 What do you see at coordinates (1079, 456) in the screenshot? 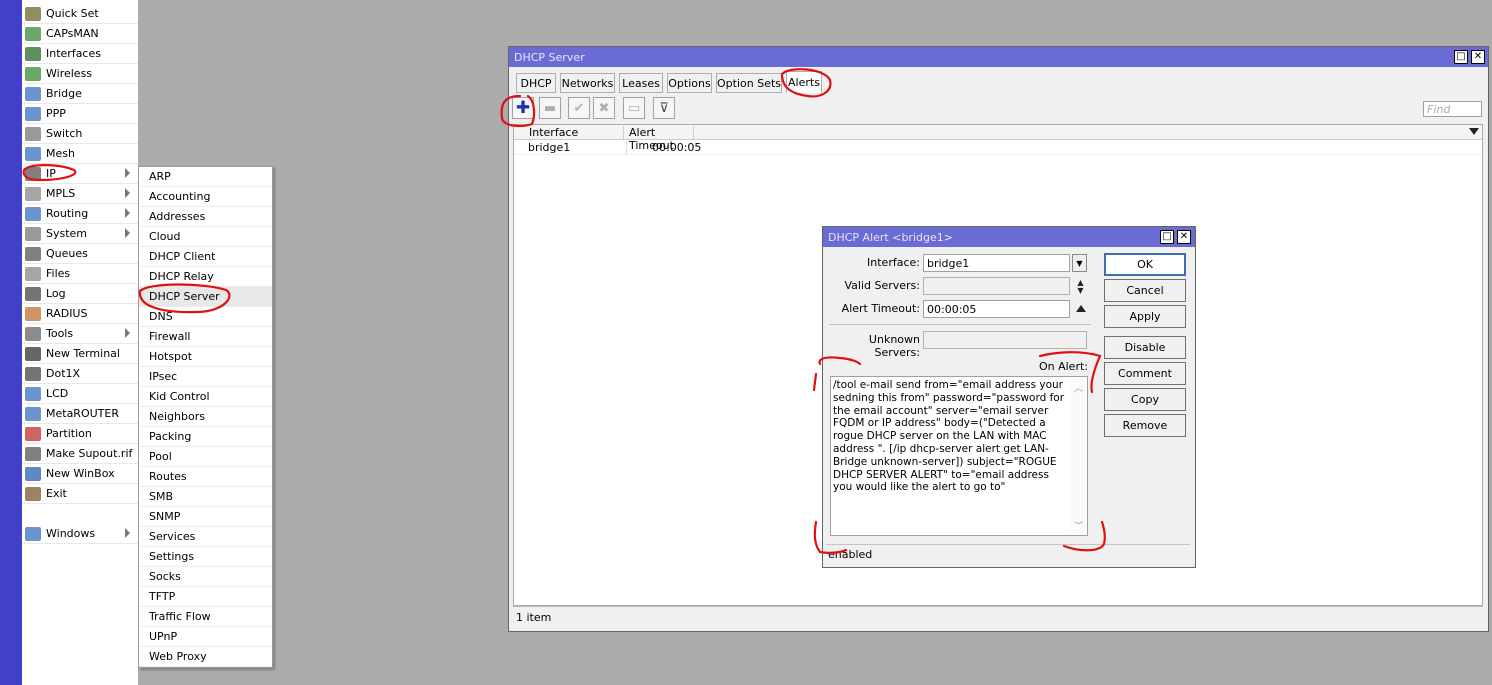
I see `textarea-scrollbar: ︿ ﹀` at bounding box center [1079, 456].